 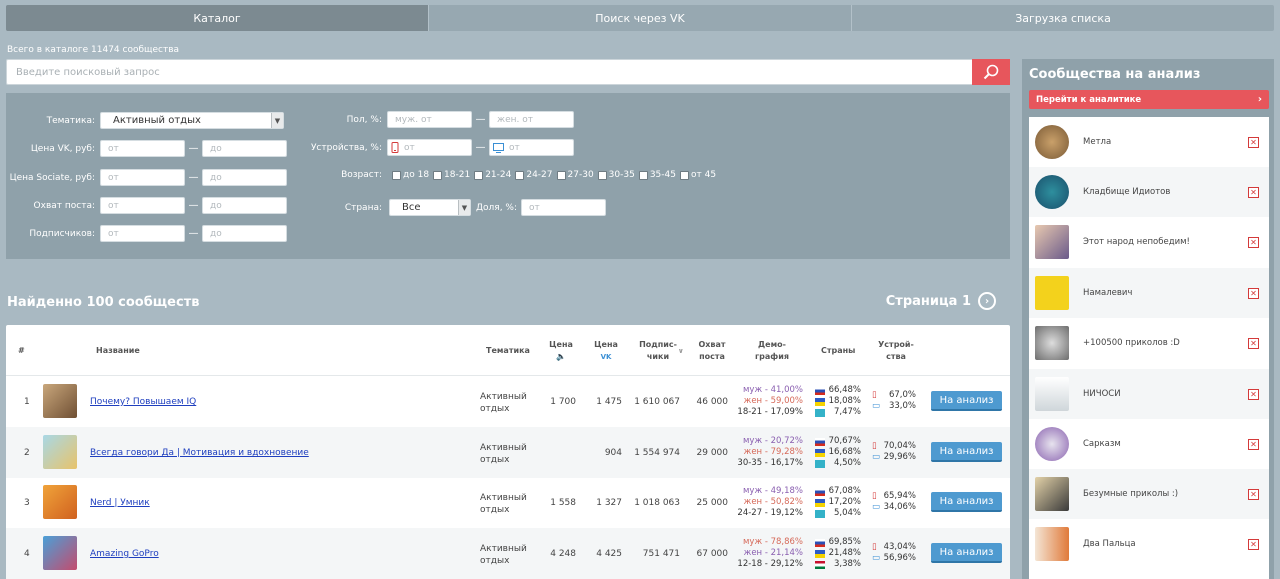 What do you see at coordinates (244, 177) in the screenshot?
I see `price-sociate-to: до` at bounding box center [244, 177].